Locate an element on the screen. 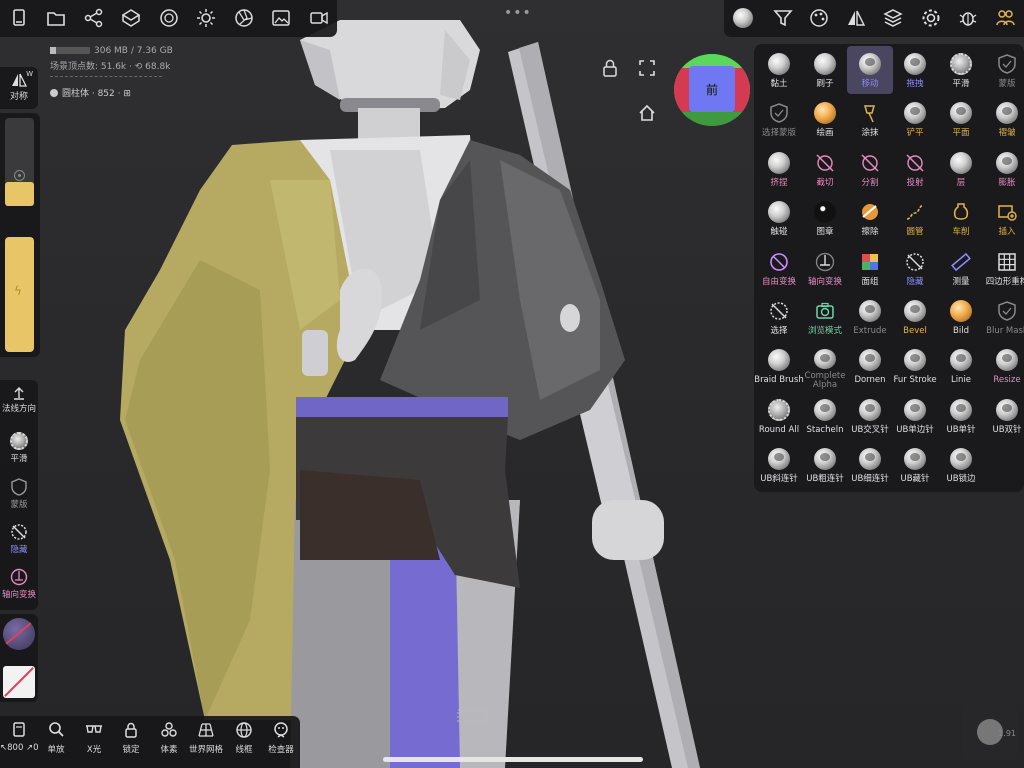 This screenshot has width=1024, height=768. brush-8-4: UB锁边 is located at coordinates (961, 465).